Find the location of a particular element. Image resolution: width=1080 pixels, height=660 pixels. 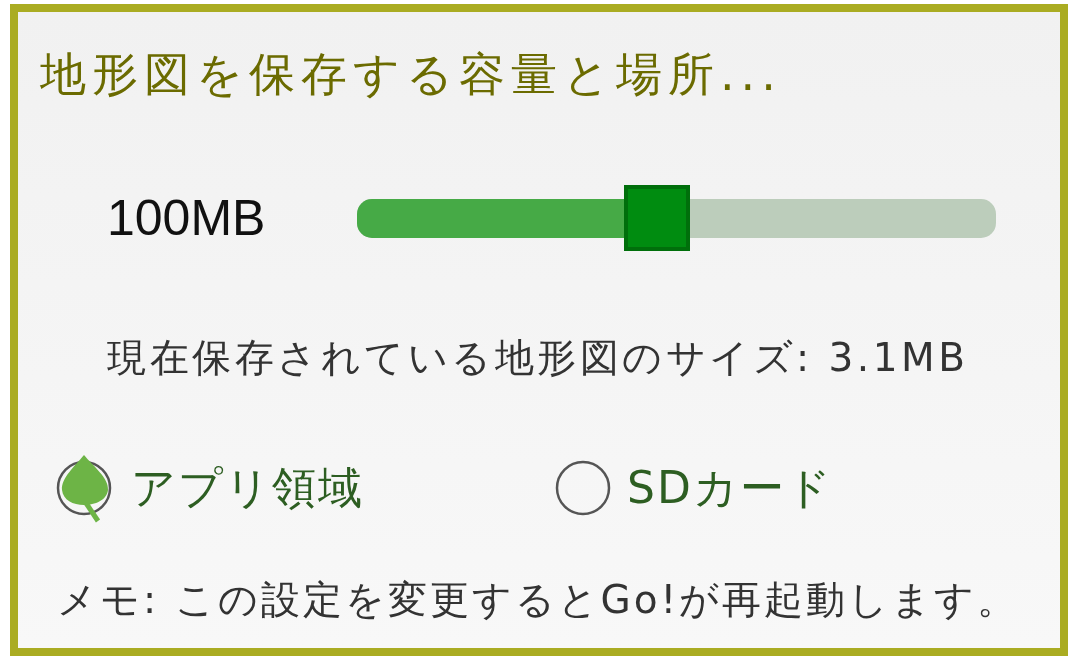

current-size-text: 現在保存されている地形図のサイズ: 3.1MB is located at coordinates (538, 358).